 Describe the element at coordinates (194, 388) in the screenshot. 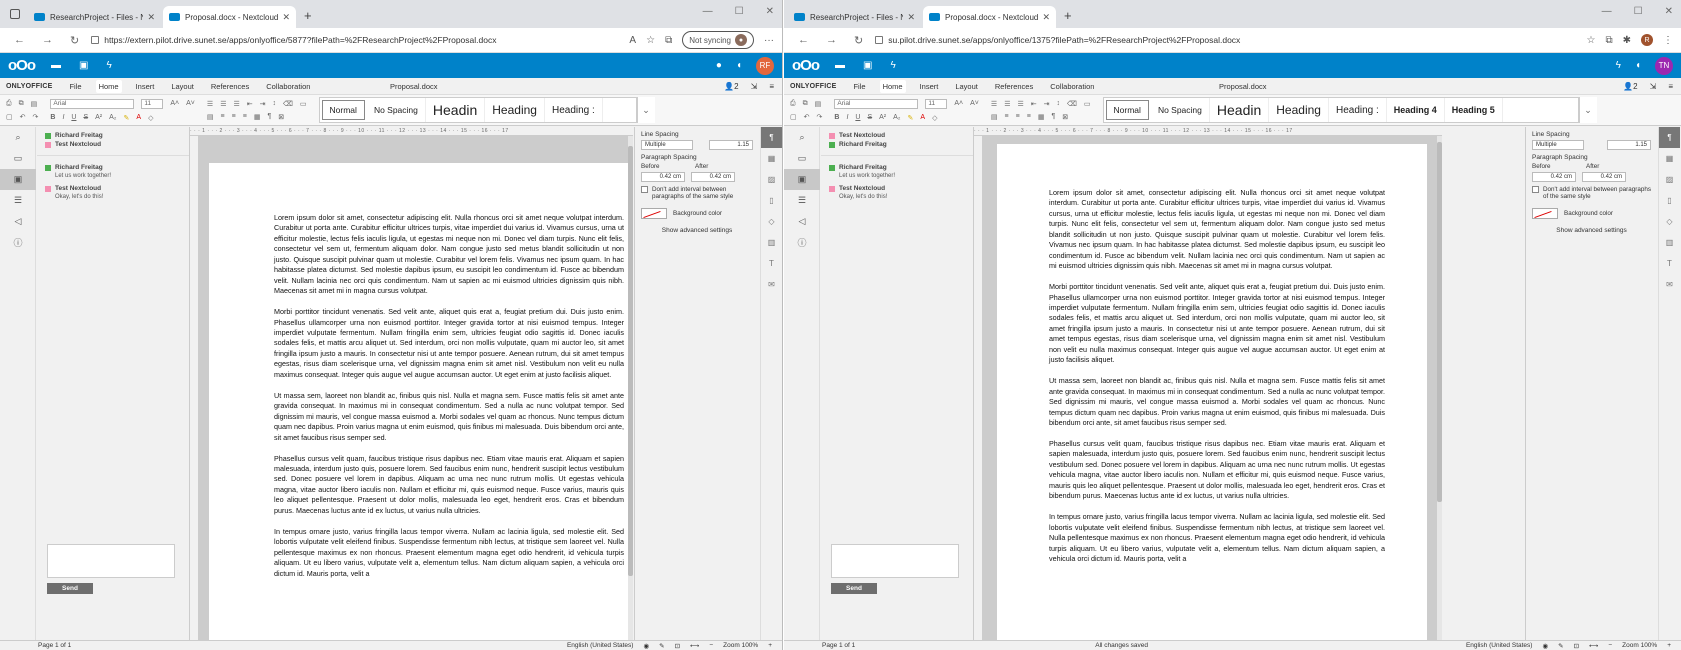

I see `vertical-ruler` at that location.